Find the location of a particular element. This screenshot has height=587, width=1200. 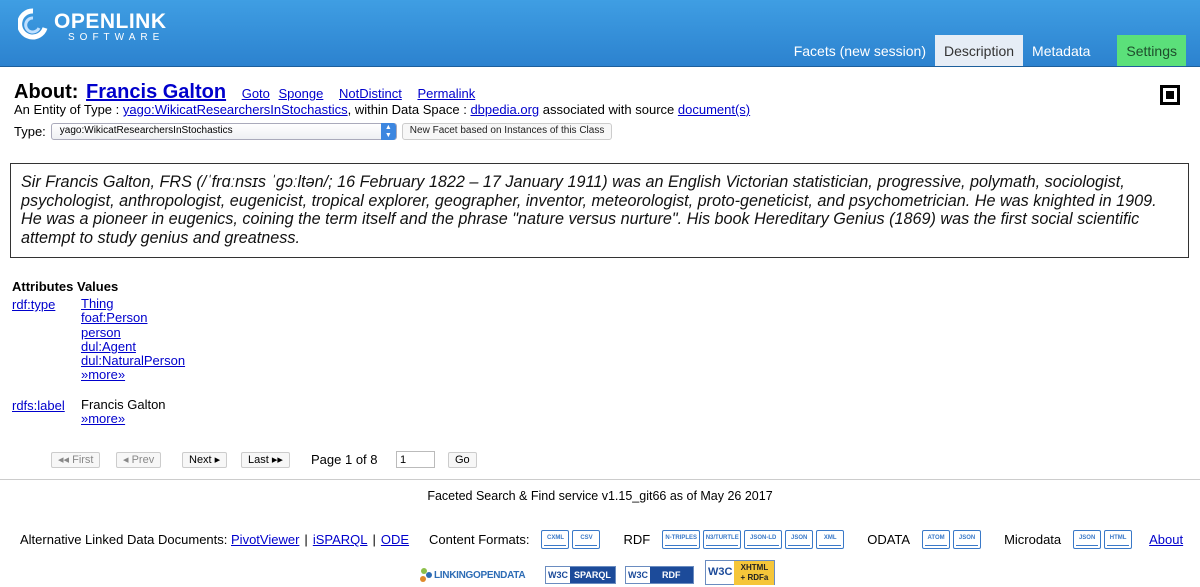

openlink-logo-icon is located at coordinates (33, 24).